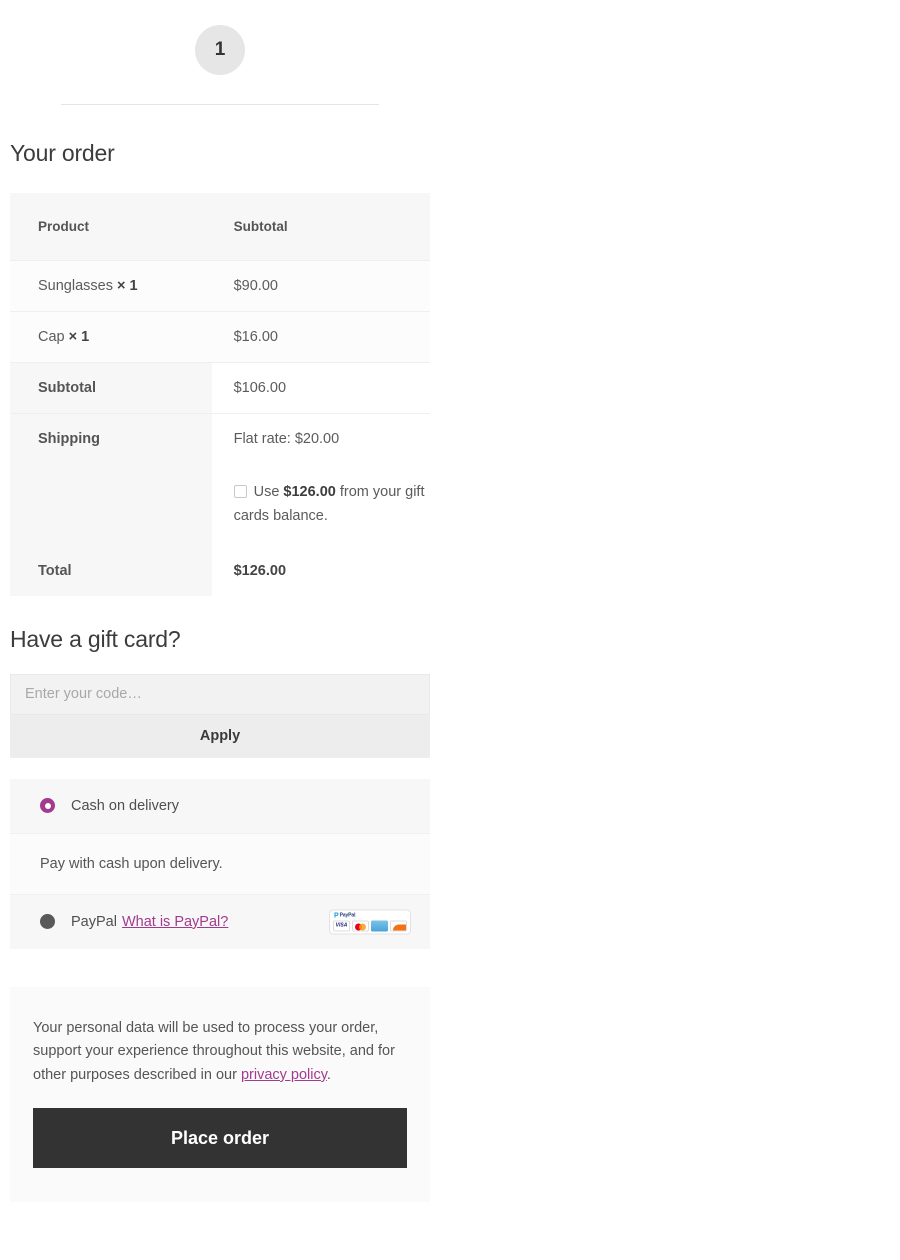 This screenshot has height=1260, width=900. Describe the element at coordinates (95, 638) in the screenshot. I see `giftcard-section-title: Have a gift card?` at that location.